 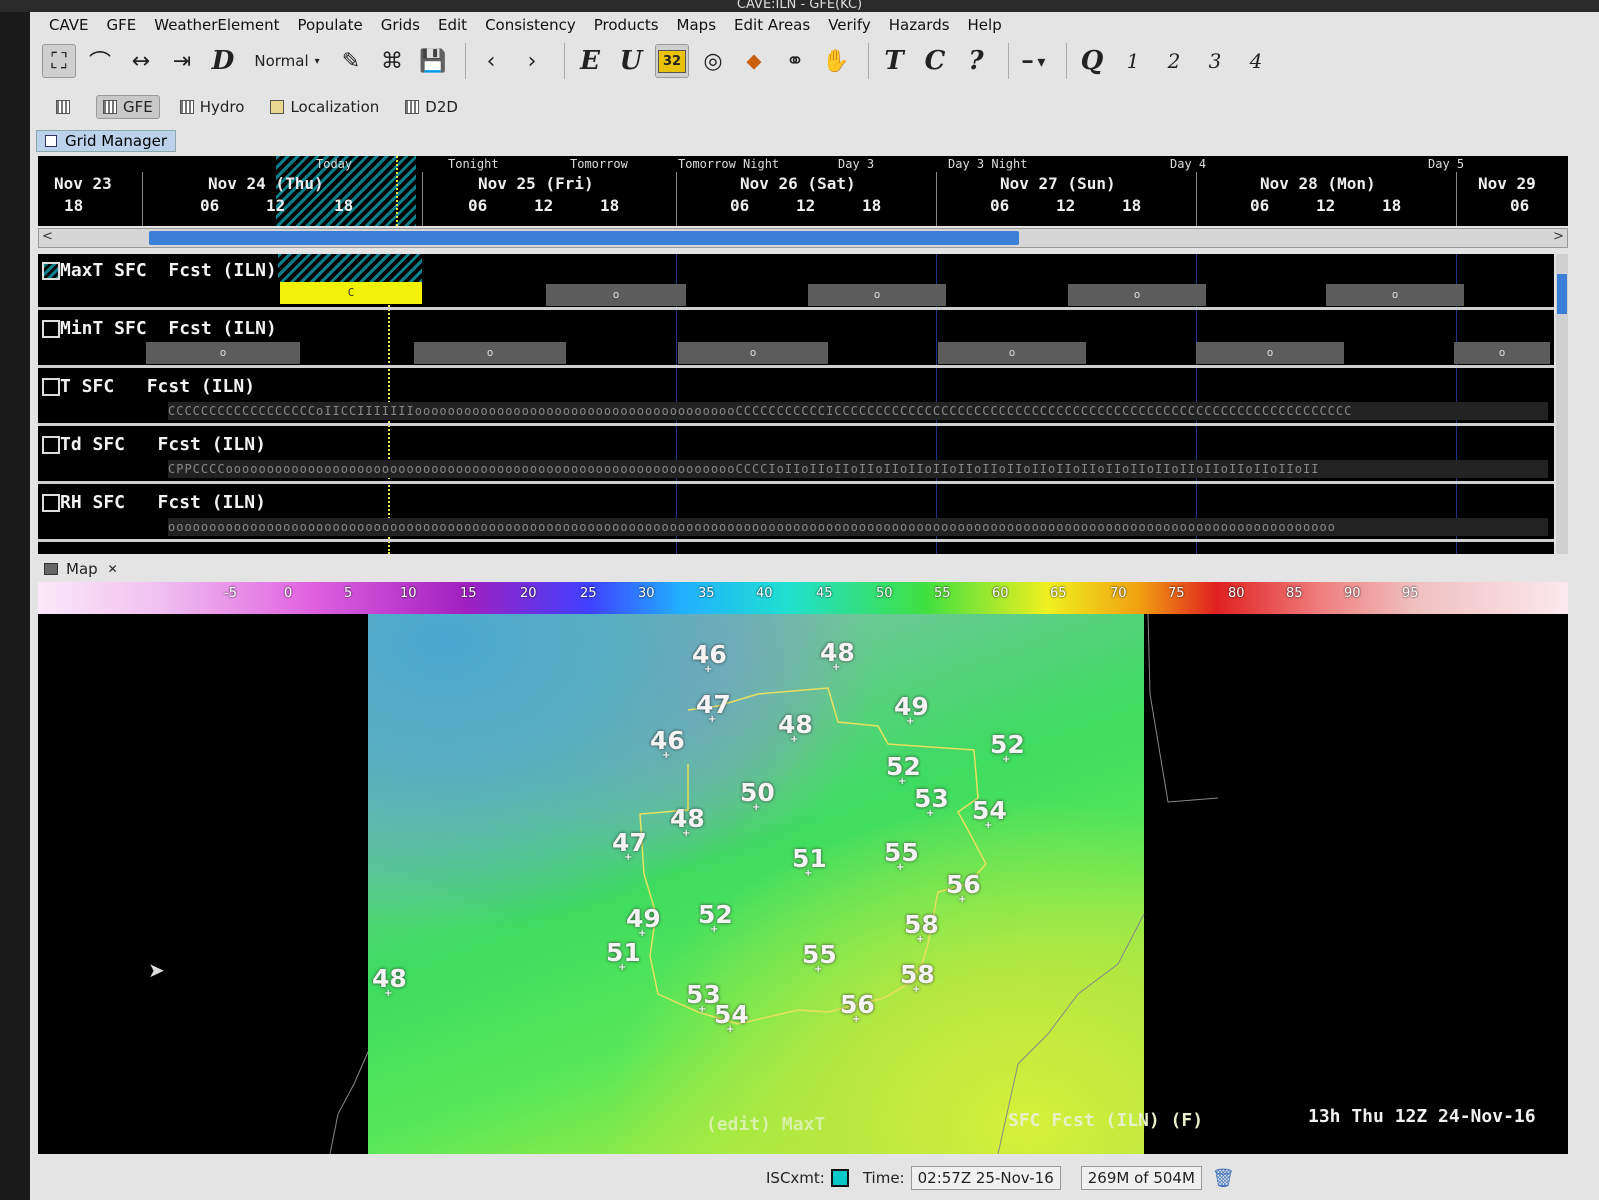 I want to click on t-tool-button: T, so click(x=894, y=61).